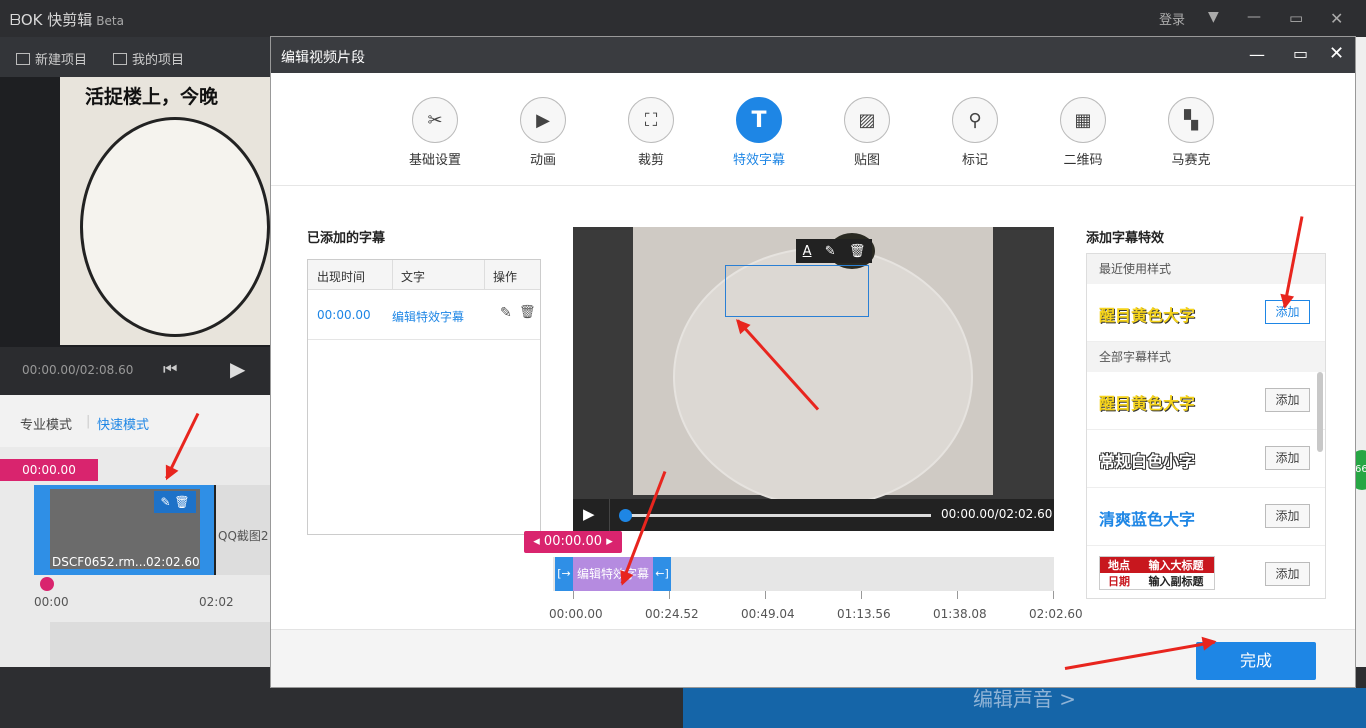  Describe the element at coordinates (123, 423) in the screenshot. I see `quick-mode-tab: 快速模式` at that location.